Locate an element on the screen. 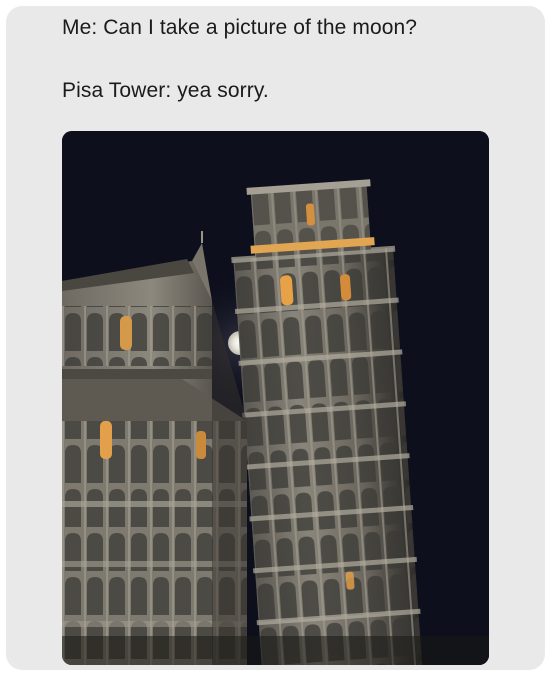  post-text-line-2: Pisa Tower: yea sorry. is located at coordinates (165, 90).